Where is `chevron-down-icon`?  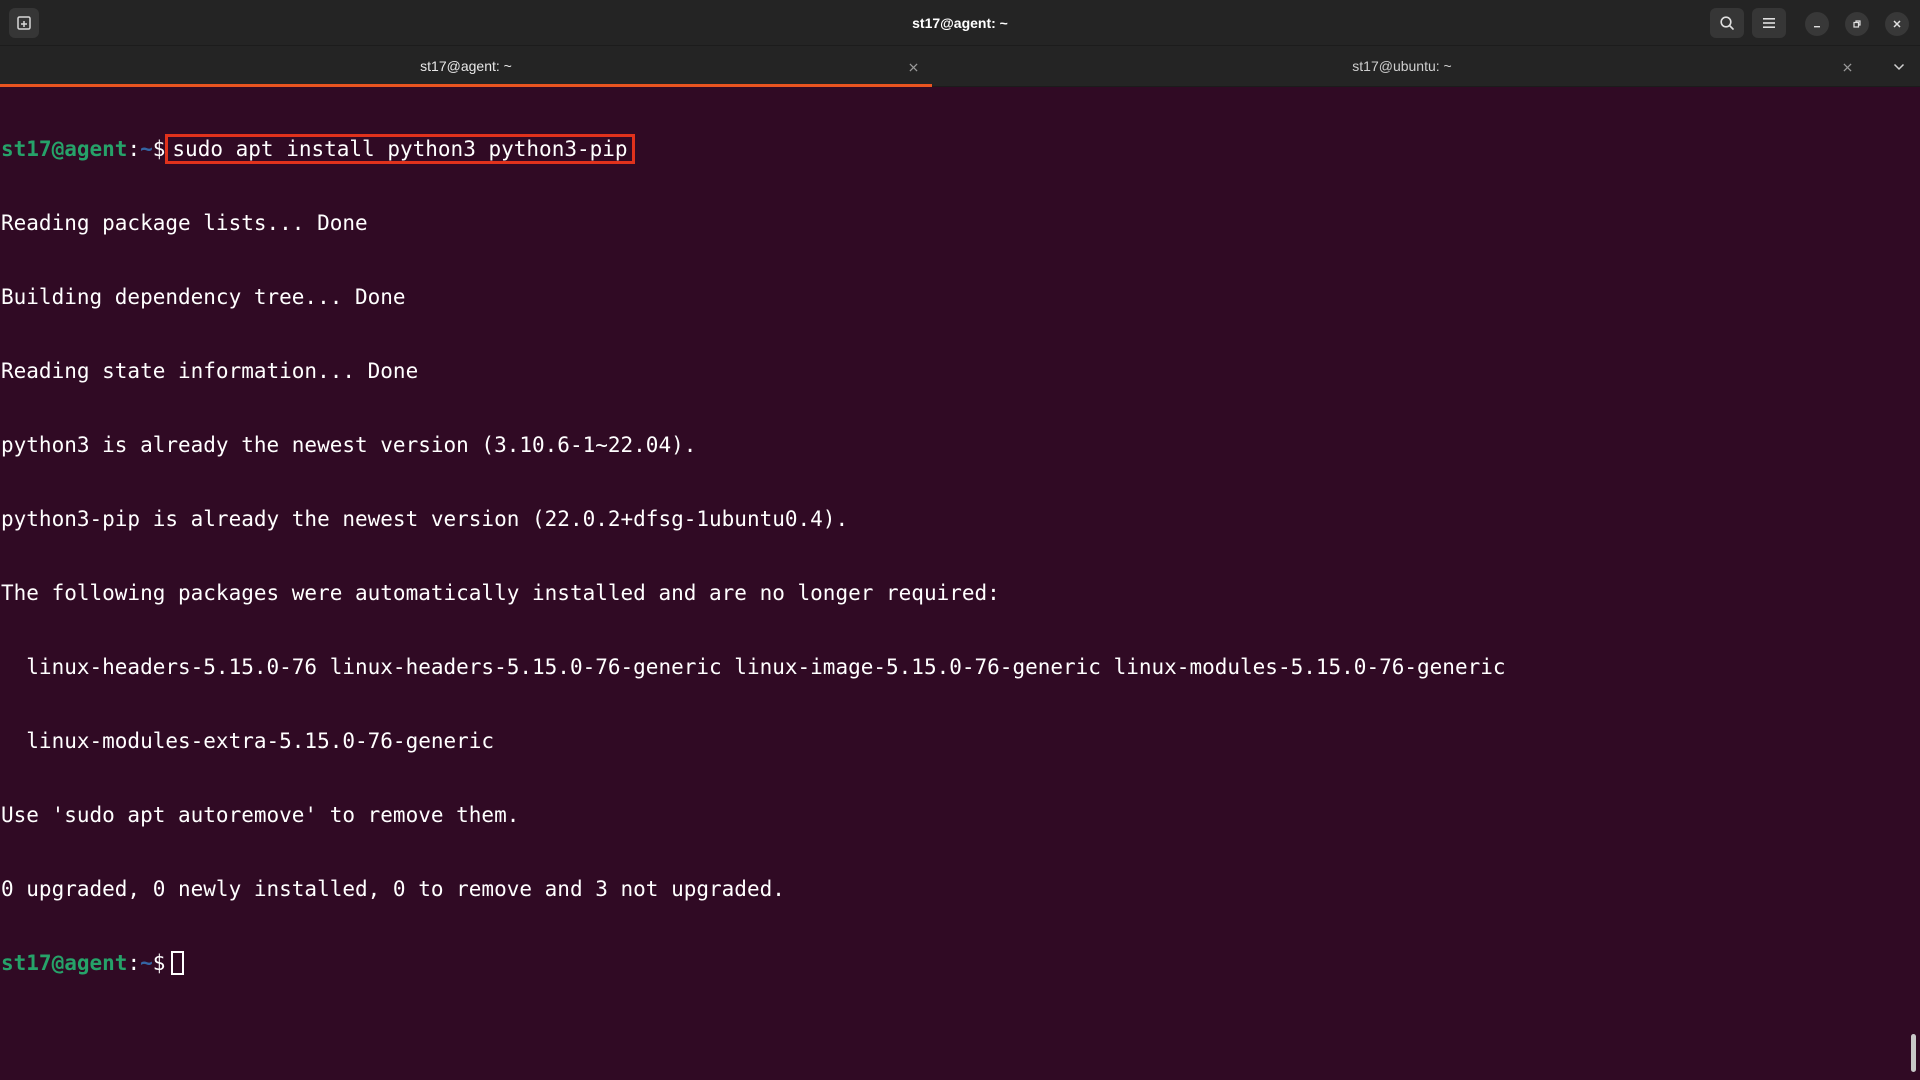
chevron-down-icon is located at coordinates (1899, 67).